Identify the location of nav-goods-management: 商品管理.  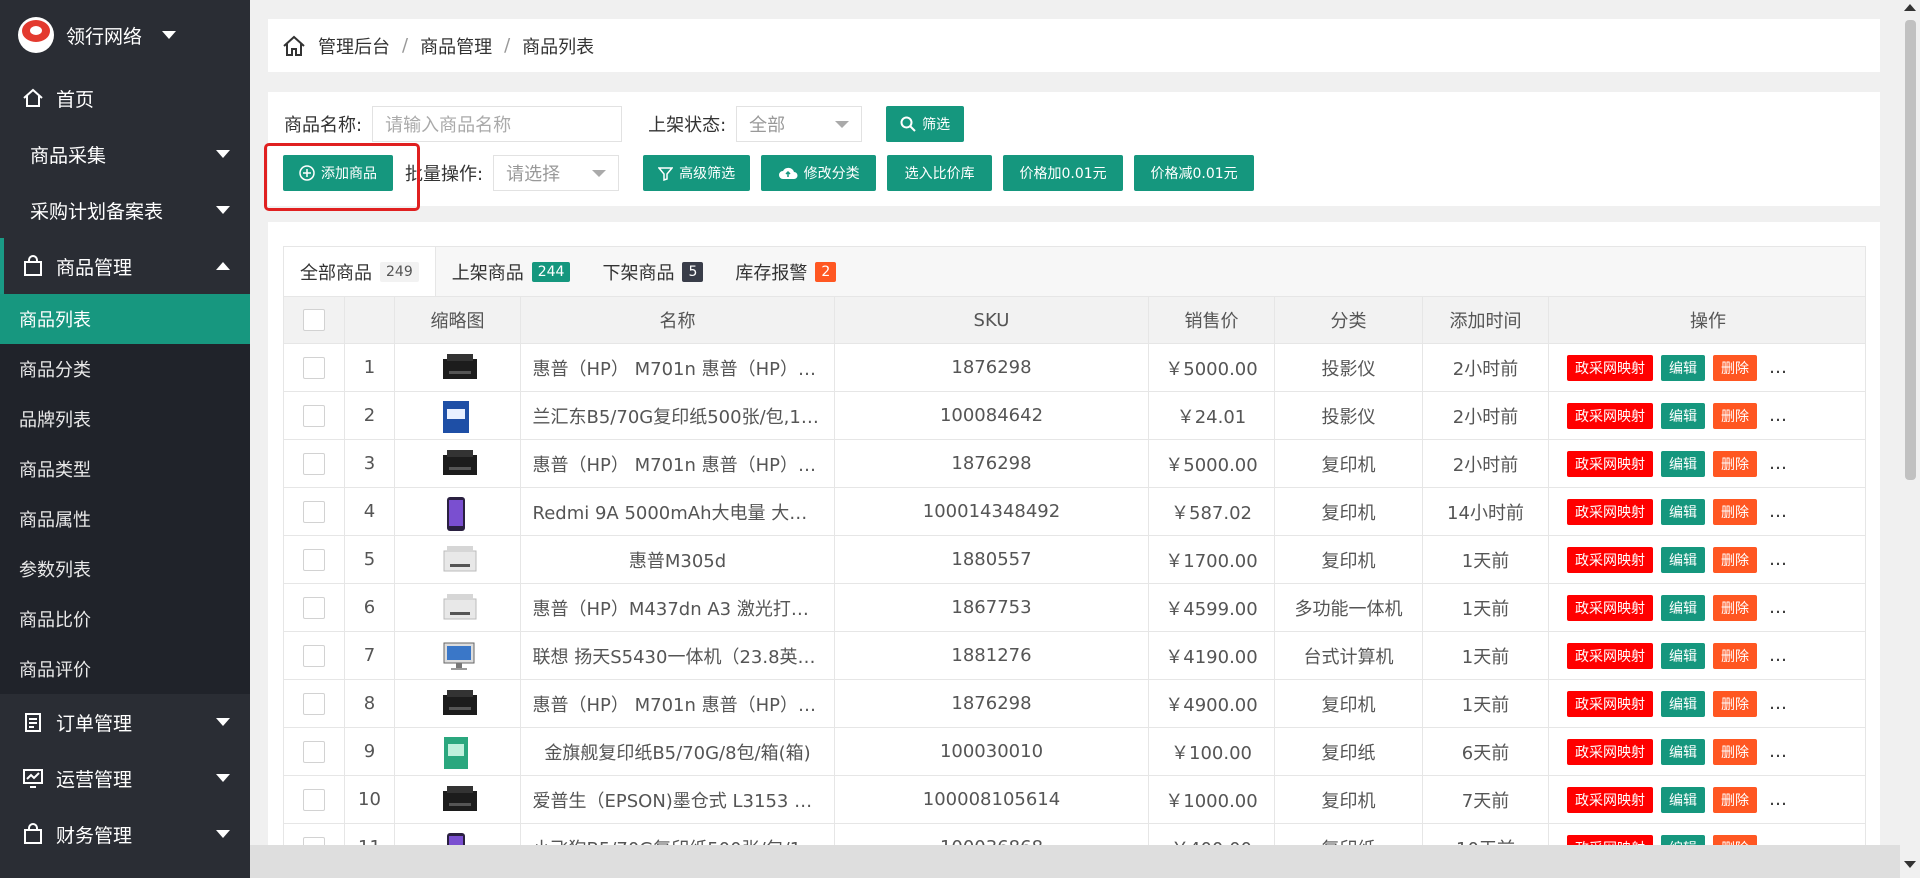
(125, 266).